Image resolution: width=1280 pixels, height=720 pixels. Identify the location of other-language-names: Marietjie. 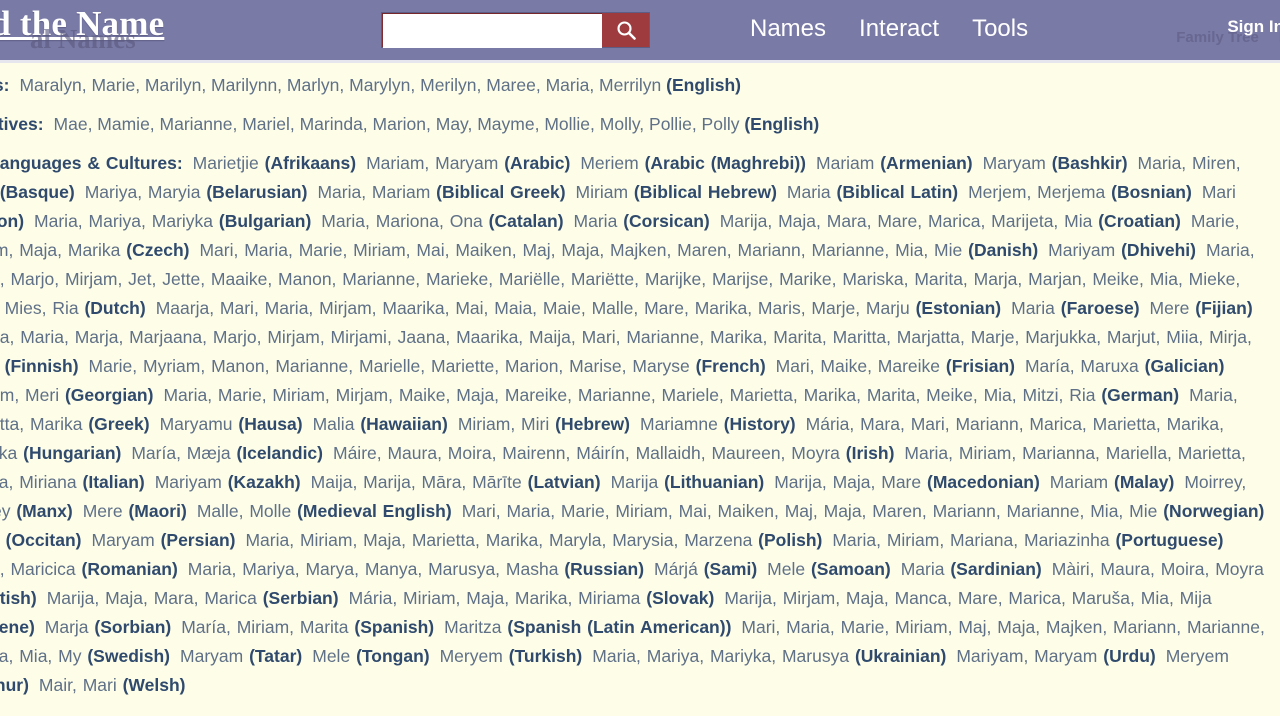
(226, 163).